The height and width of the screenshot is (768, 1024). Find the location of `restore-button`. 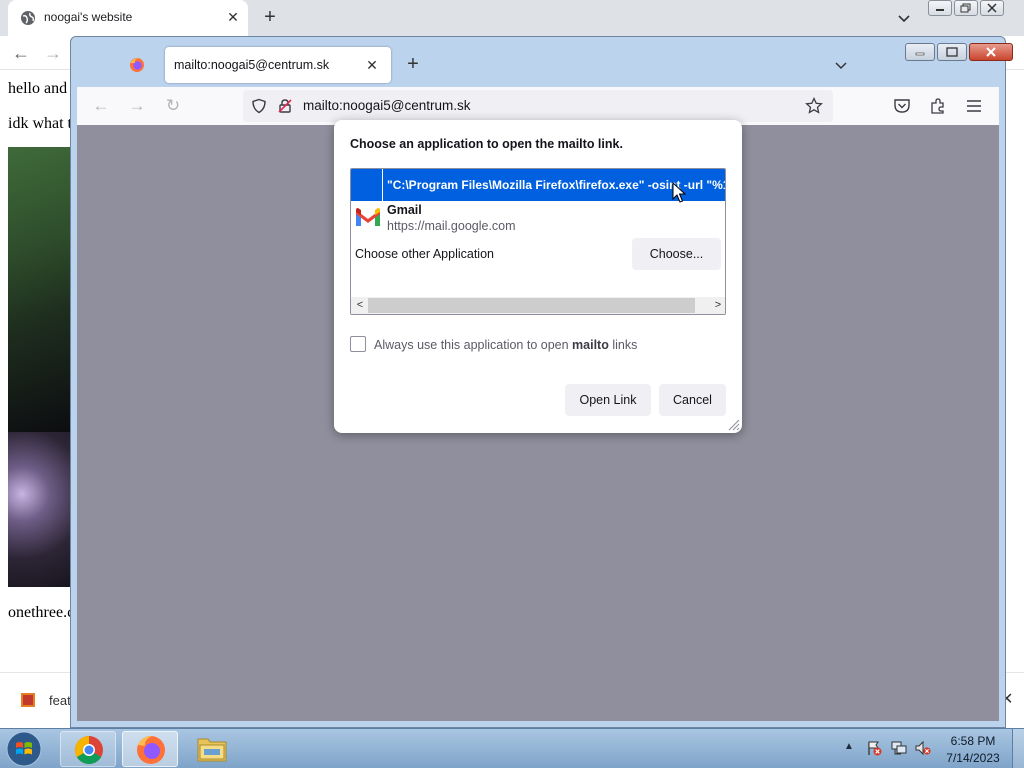

restore-button is located at coordinates (966, 8).